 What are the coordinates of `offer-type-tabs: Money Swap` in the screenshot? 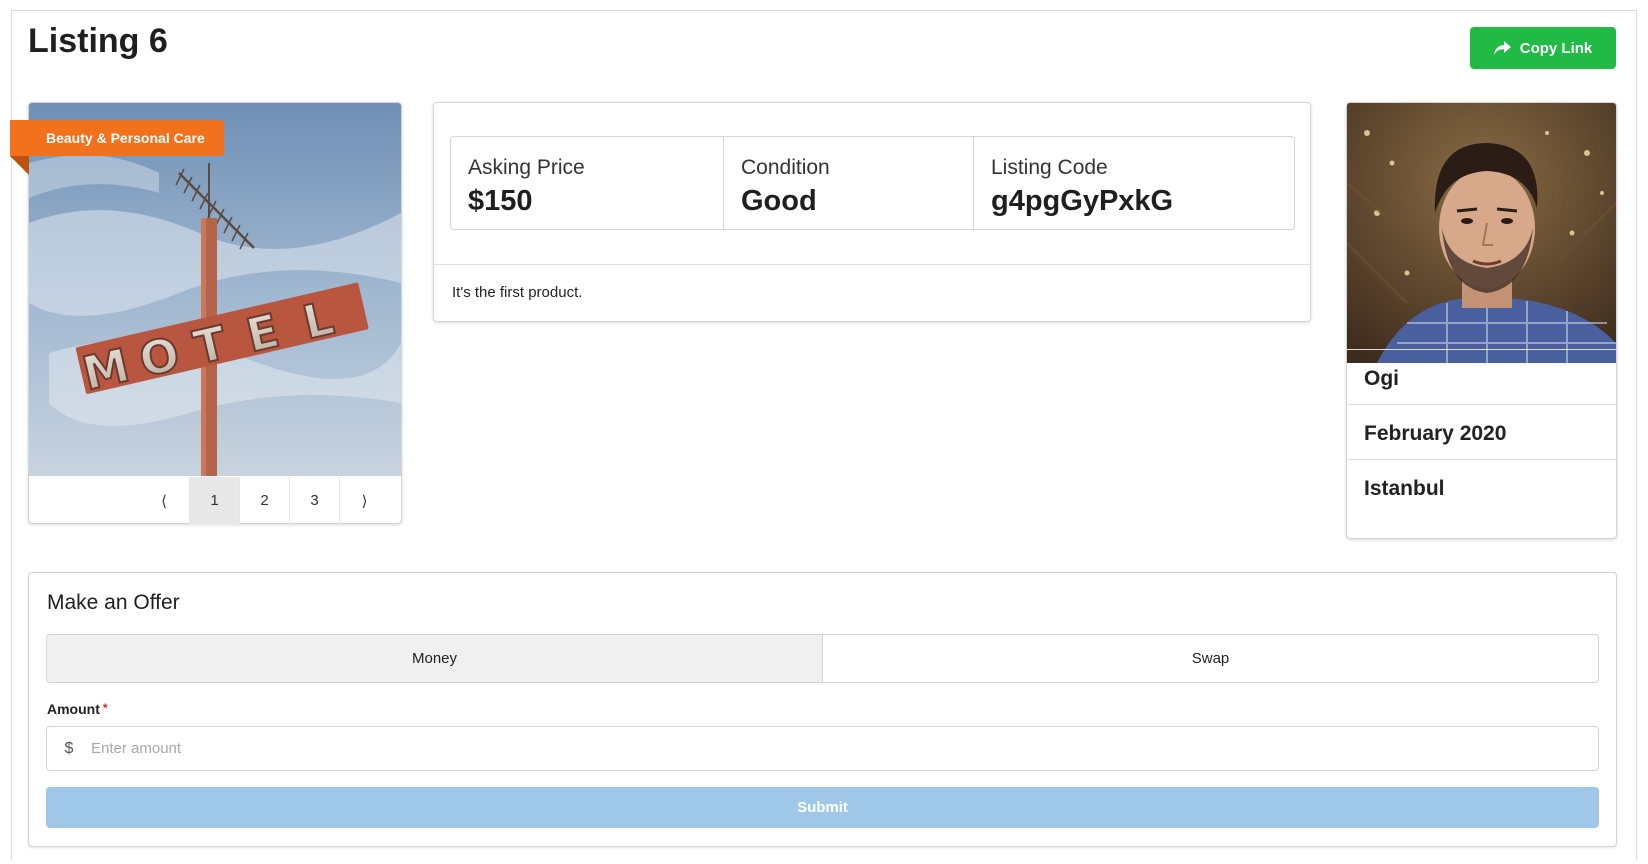 It's located at (822, 658).